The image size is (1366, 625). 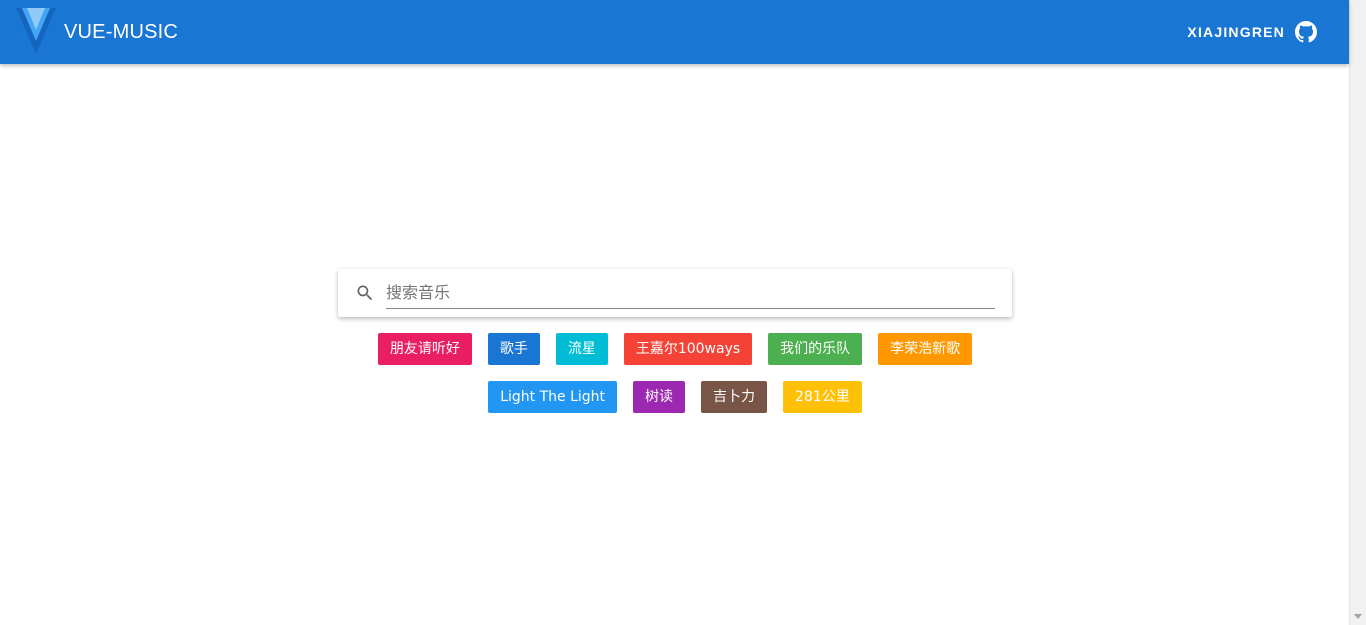 What do you see at coordinates (688, 349) in the screenshot?
I see `search-tag-chip: 王嘉尔100ways` at bounding box center [688, 349].